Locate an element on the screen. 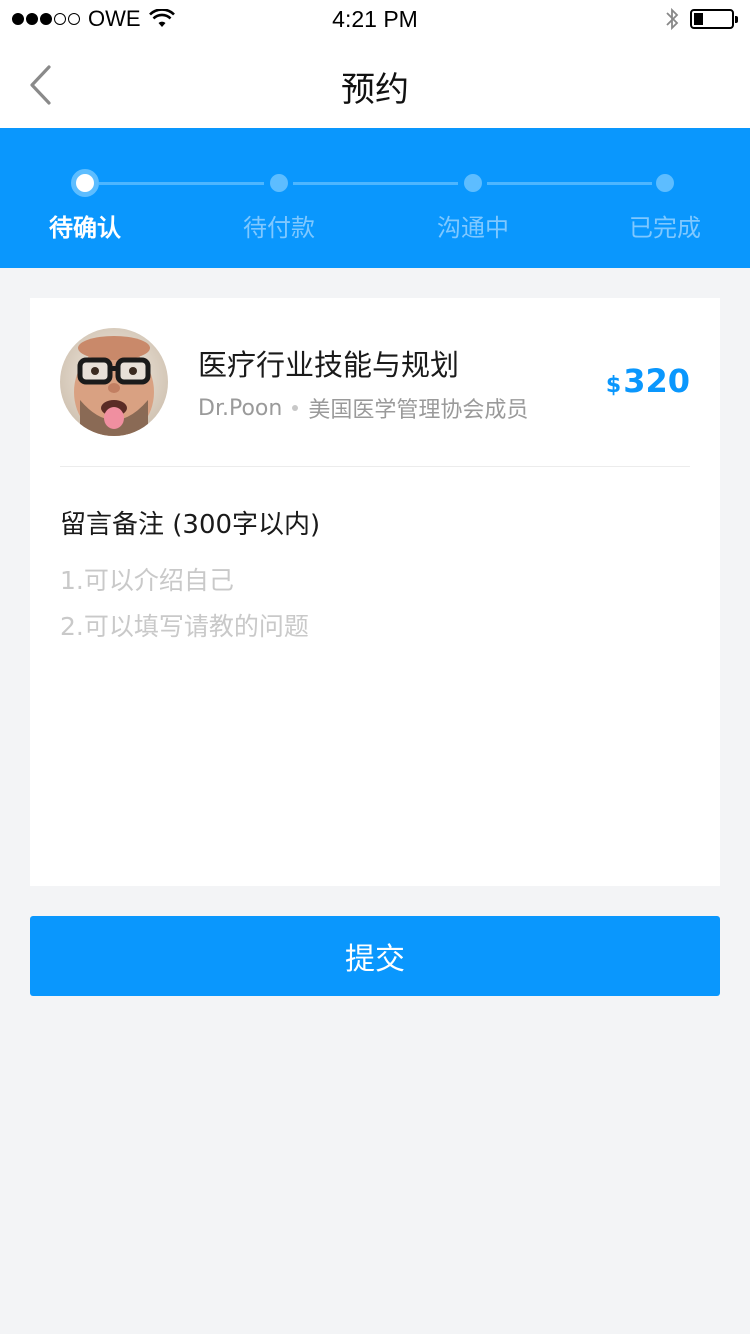 This screenshot has width=750, height=1334. step-dot-pending-payment is located at coordinates (279, 183).